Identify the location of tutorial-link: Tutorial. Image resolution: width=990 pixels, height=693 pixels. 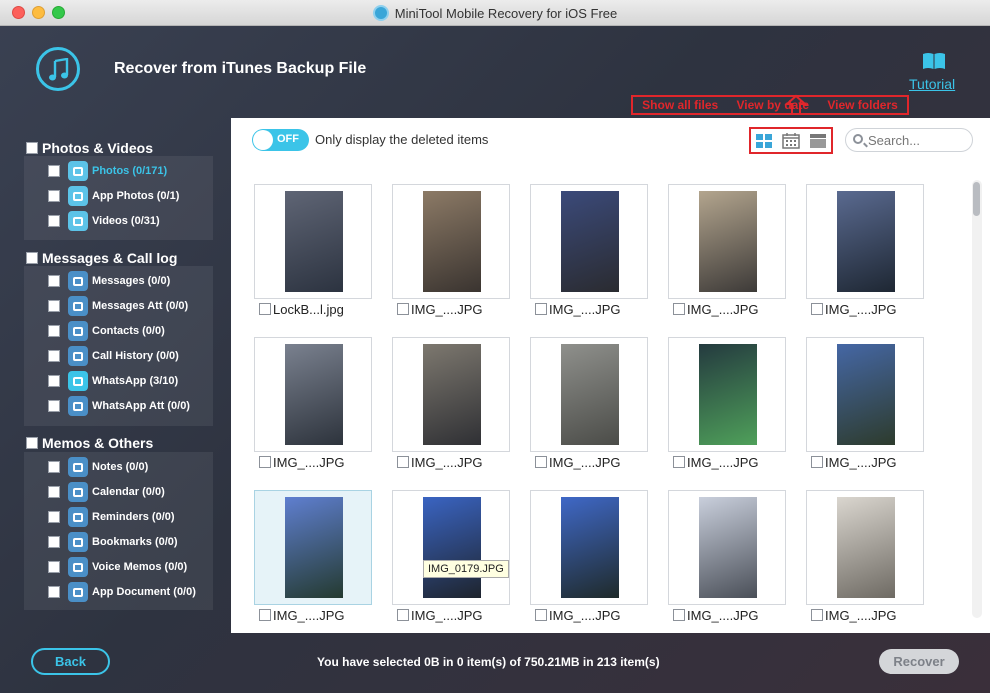
(932, 84).